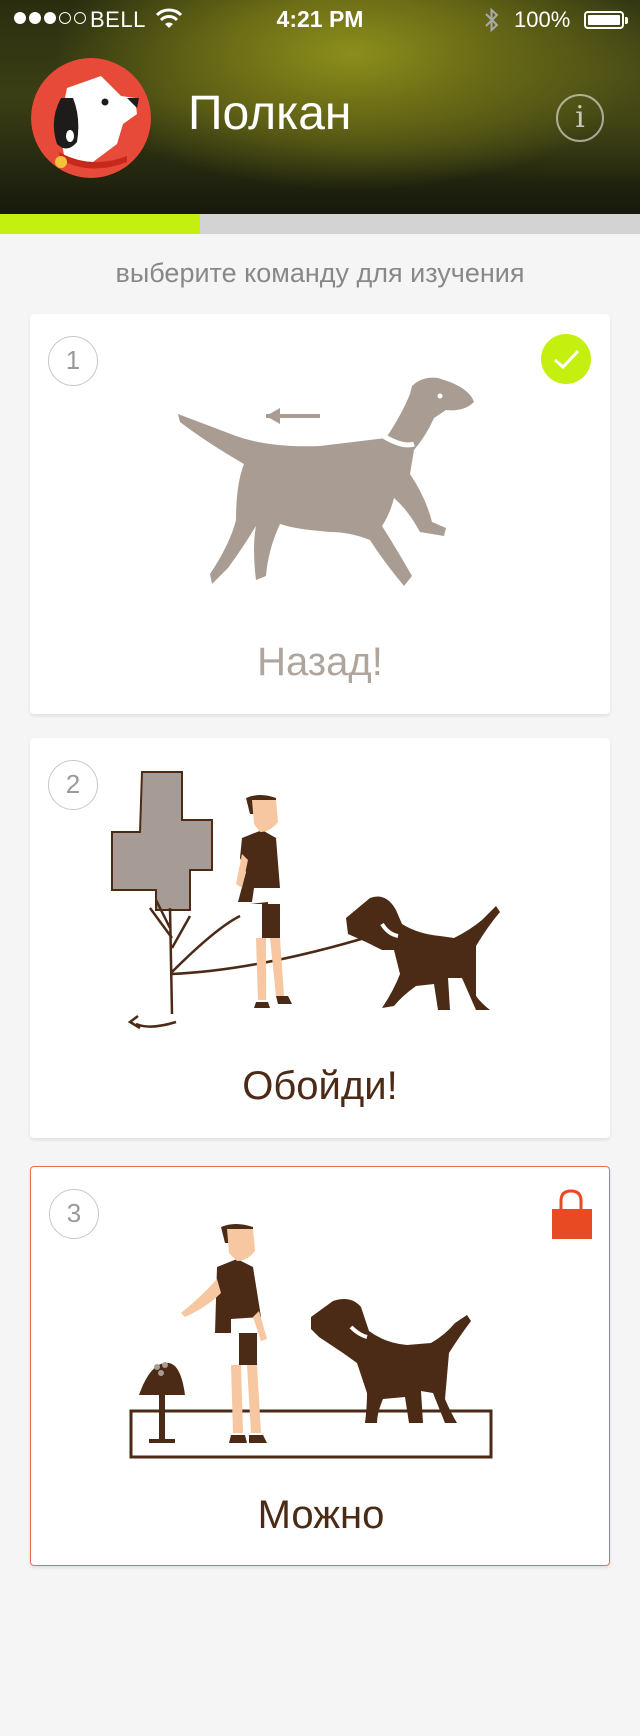 Image resolution: width=640 pixels, height=1736 pixels. I want to click on walk-around-tree-illustration, so click(305, 900).